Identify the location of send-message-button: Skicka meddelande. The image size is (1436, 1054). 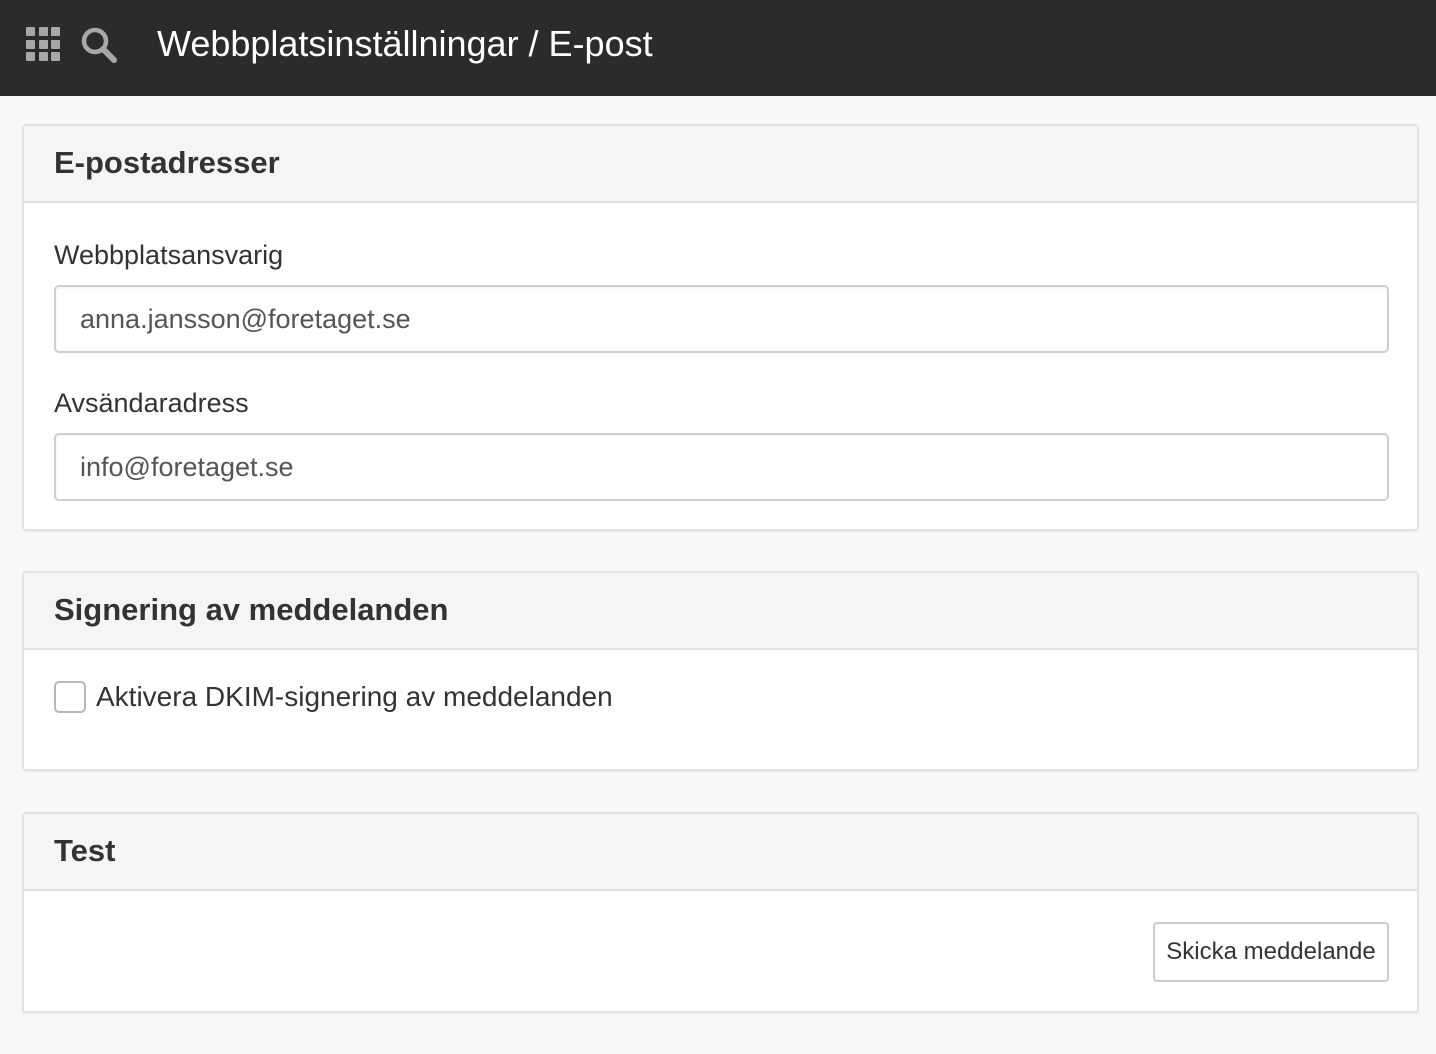
(1271, 952).